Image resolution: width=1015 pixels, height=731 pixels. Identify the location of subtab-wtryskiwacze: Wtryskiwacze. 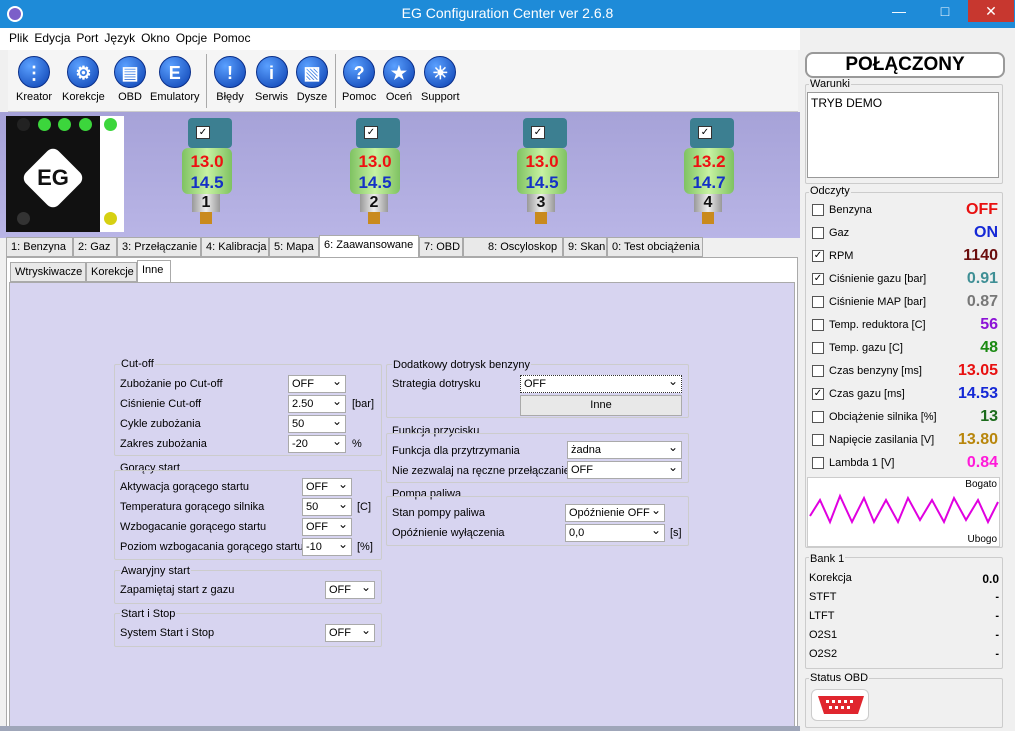
(48, 272).